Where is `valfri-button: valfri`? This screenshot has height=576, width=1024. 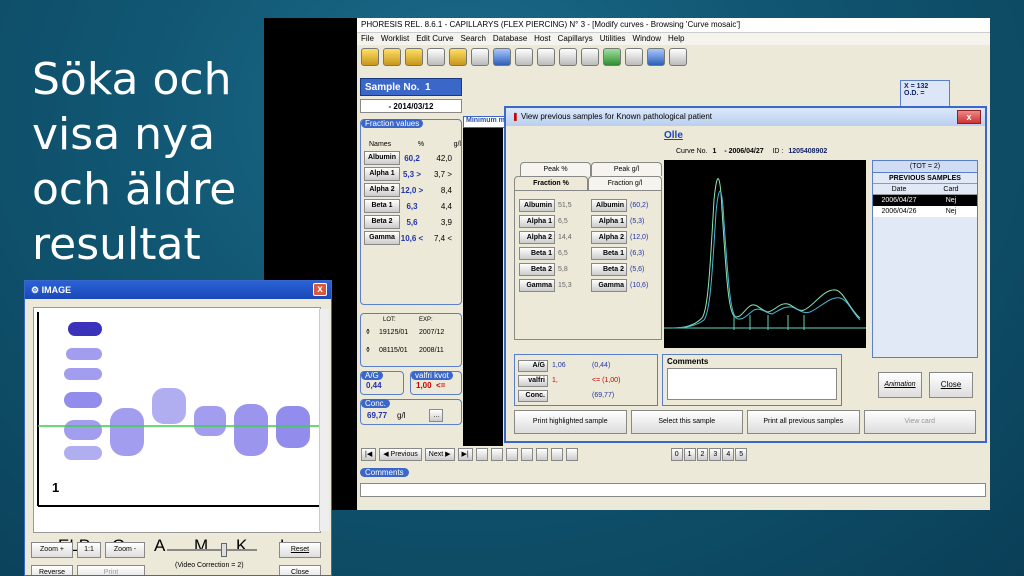 valfri-button: valfri is located at coordinates (533, 380).